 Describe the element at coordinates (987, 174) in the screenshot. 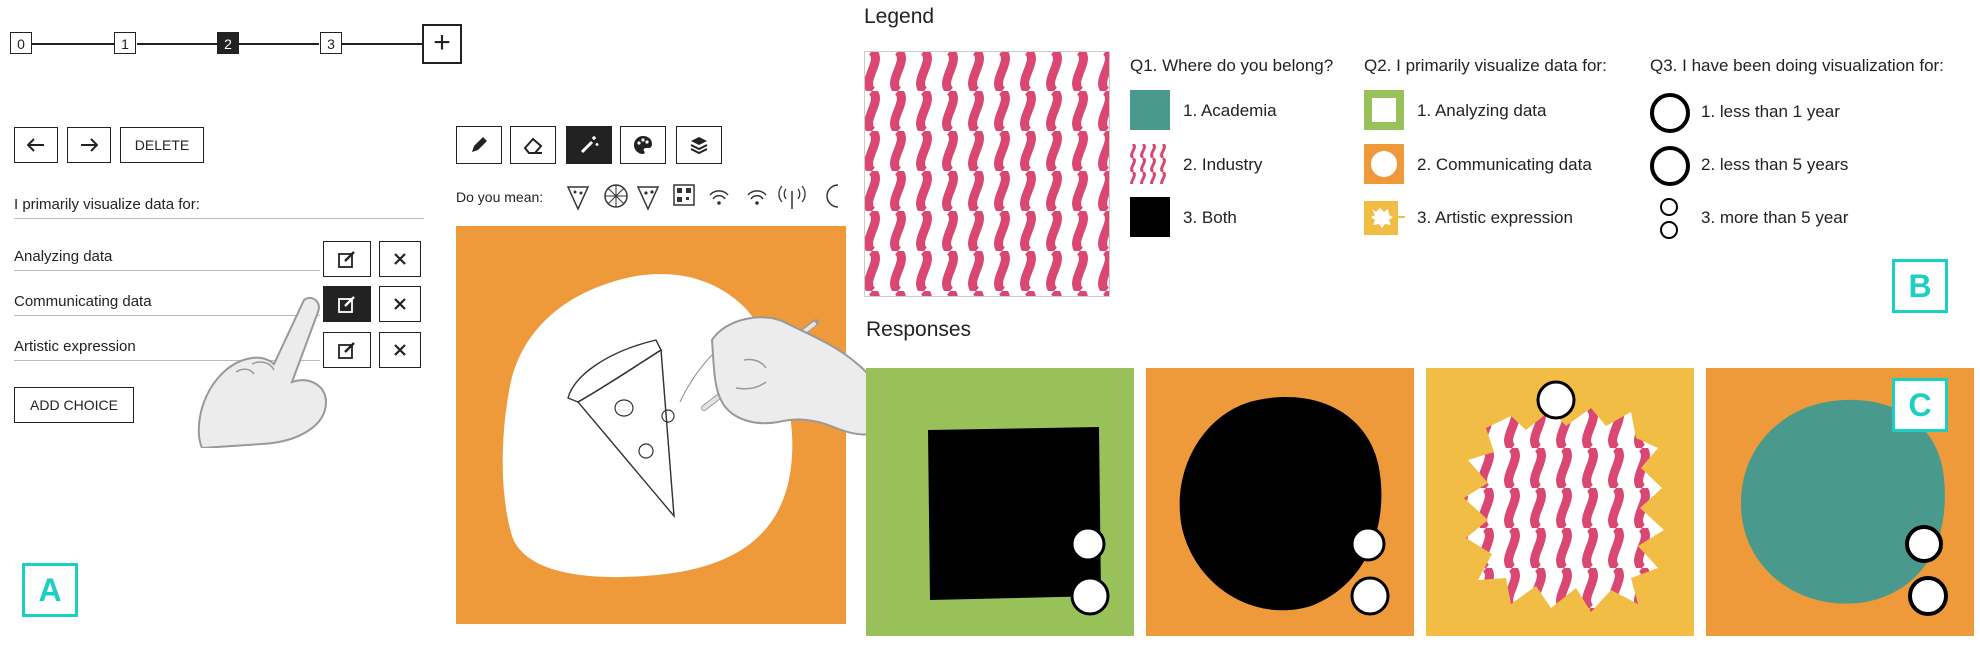

I see `legend-preview` at that location.